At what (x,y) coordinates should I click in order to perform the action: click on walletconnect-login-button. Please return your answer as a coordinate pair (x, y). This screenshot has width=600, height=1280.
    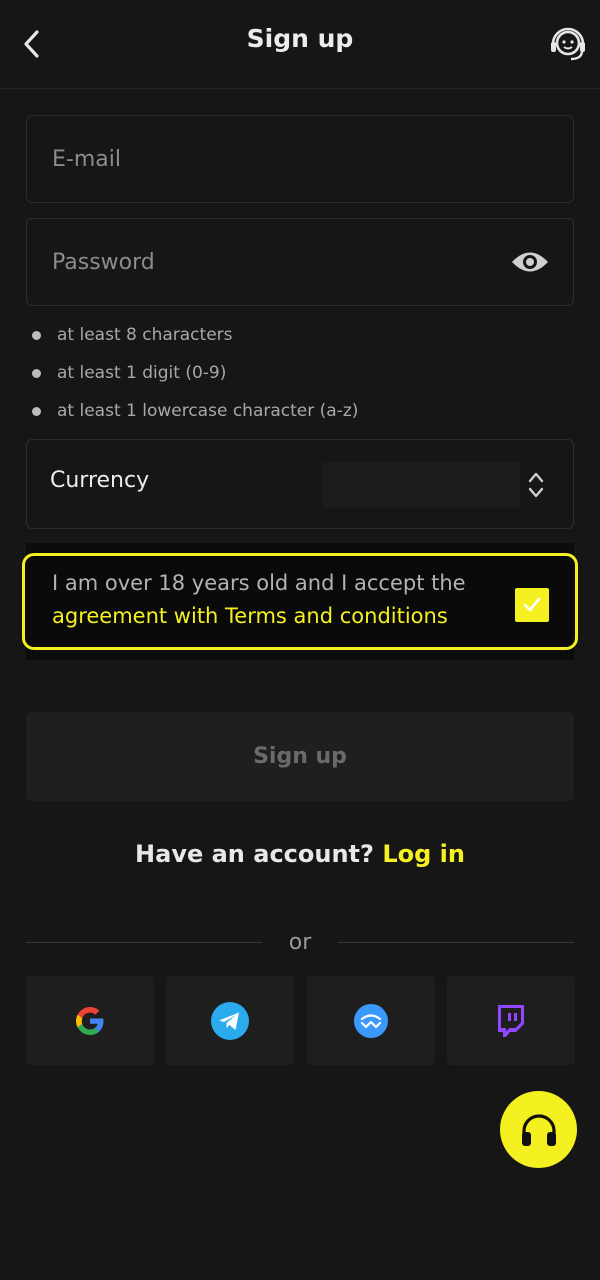
    Looking at the image, I should click on (371, 1020).